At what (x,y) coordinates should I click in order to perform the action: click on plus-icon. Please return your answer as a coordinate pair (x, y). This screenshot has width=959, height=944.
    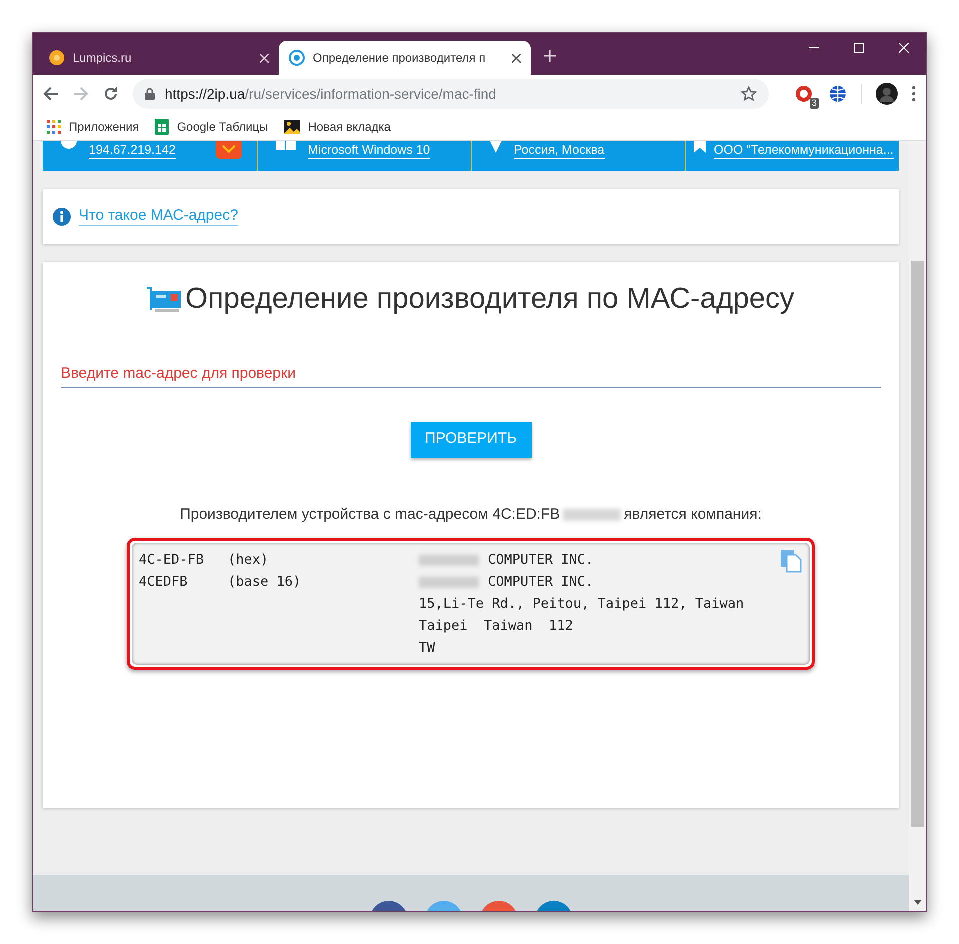
    Looking at the image, I should click on (550, 56).